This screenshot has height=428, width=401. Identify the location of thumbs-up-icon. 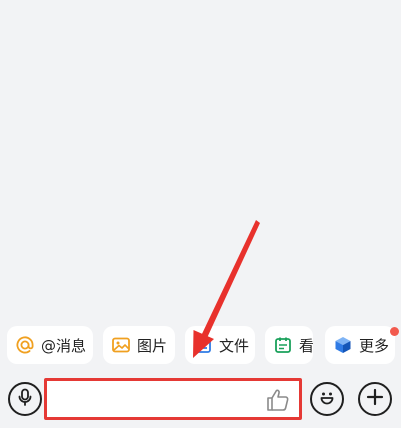
(278, 400).